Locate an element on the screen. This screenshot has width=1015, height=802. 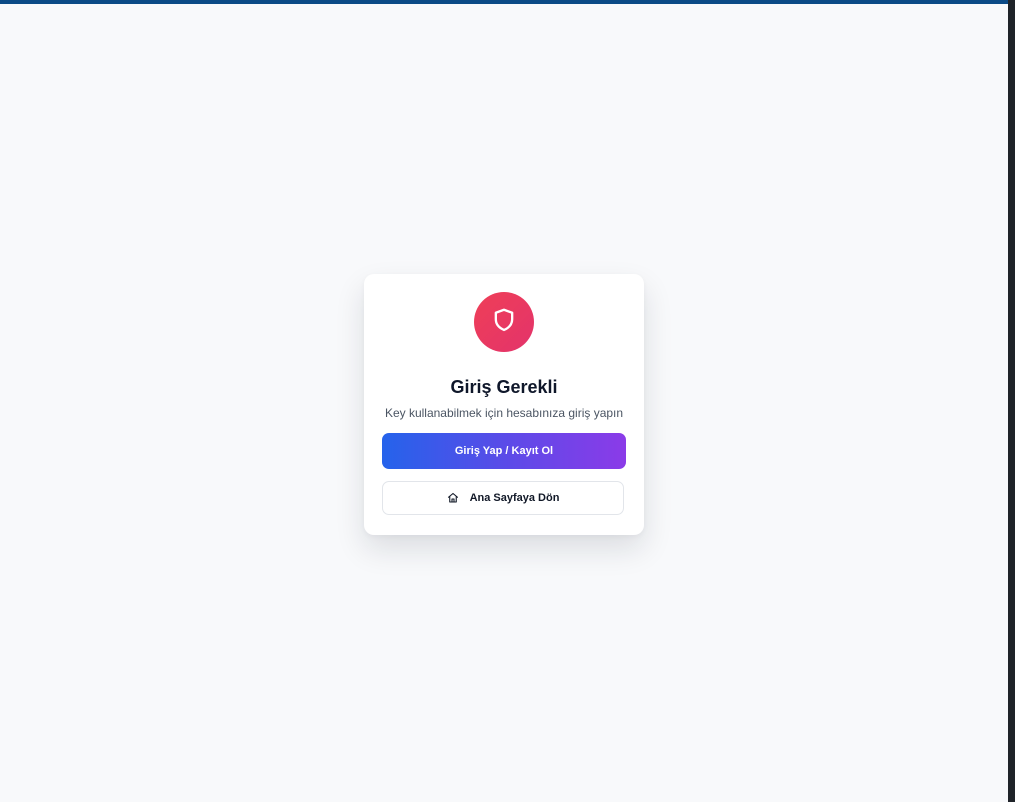
login-register-button-label: Giriş Yap / Kayıt Ol is located at coordinates (504, 451).